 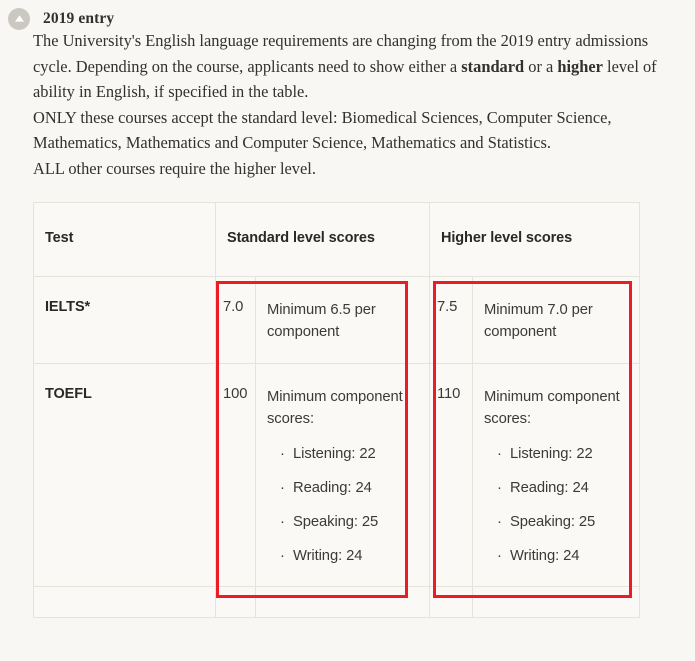 I want to click on cell-higher-score, so click(x=451, y=602).